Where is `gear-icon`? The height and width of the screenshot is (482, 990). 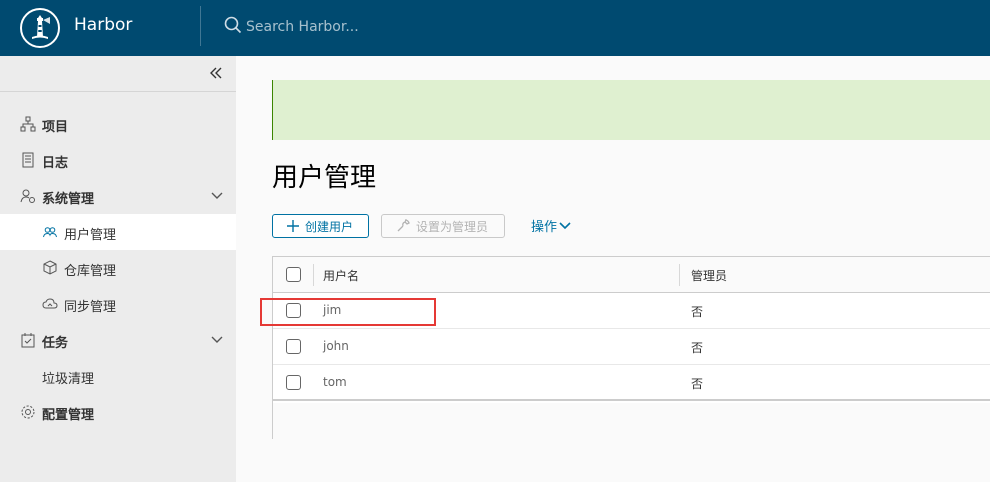
gear-icon is located at coordinates (28, 412).